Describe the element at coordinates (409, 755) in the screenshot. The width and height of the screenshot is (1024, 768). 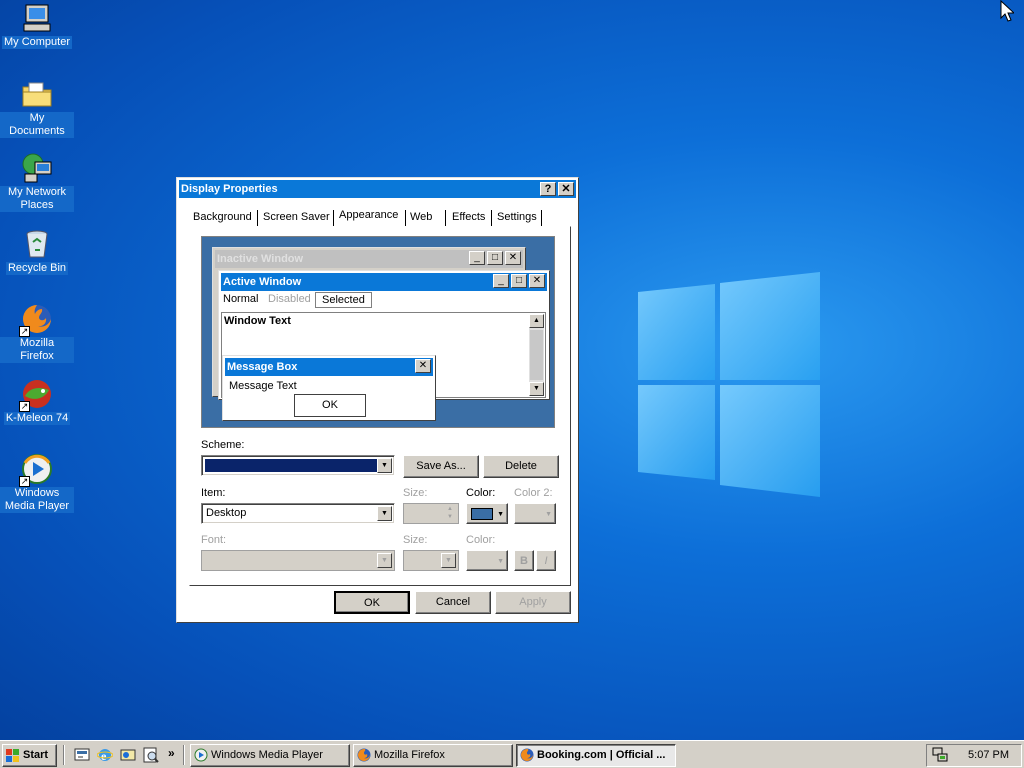
I see `task-label: Mozilla Firefox` at that location.